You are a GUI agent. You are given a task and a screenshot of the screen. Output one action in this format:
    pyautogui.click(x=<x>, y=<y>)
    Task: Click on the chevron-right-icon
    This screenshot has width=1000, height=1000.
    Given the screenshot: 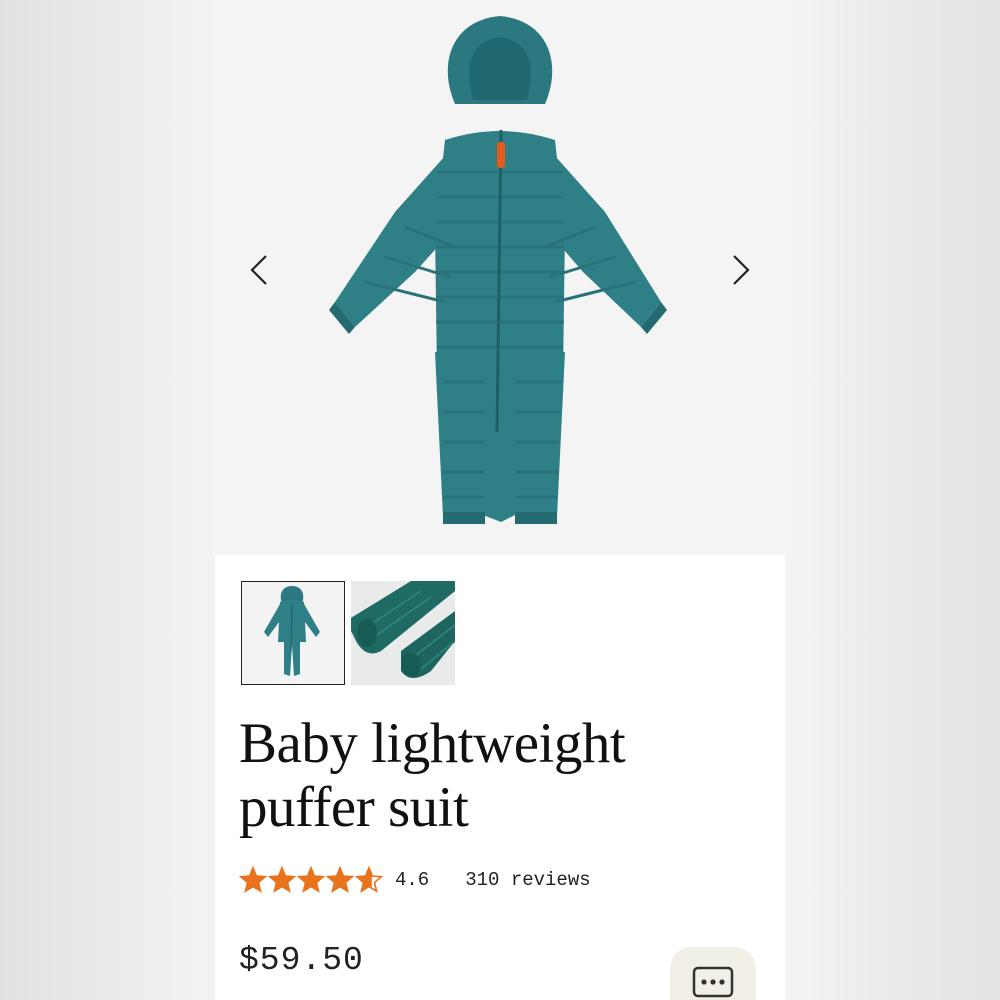 What is the action you would take?
    pyautogui.click(x=741, y=270)
    